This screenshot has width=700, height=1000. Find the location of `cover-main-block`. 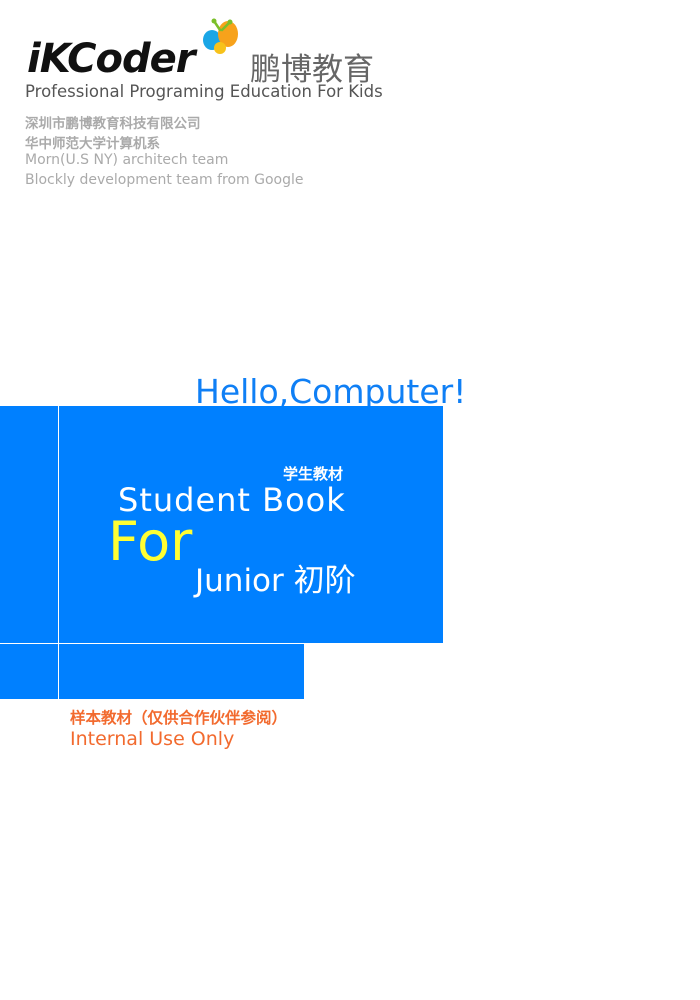

cover-main-block is located at coordinates (221, 524).